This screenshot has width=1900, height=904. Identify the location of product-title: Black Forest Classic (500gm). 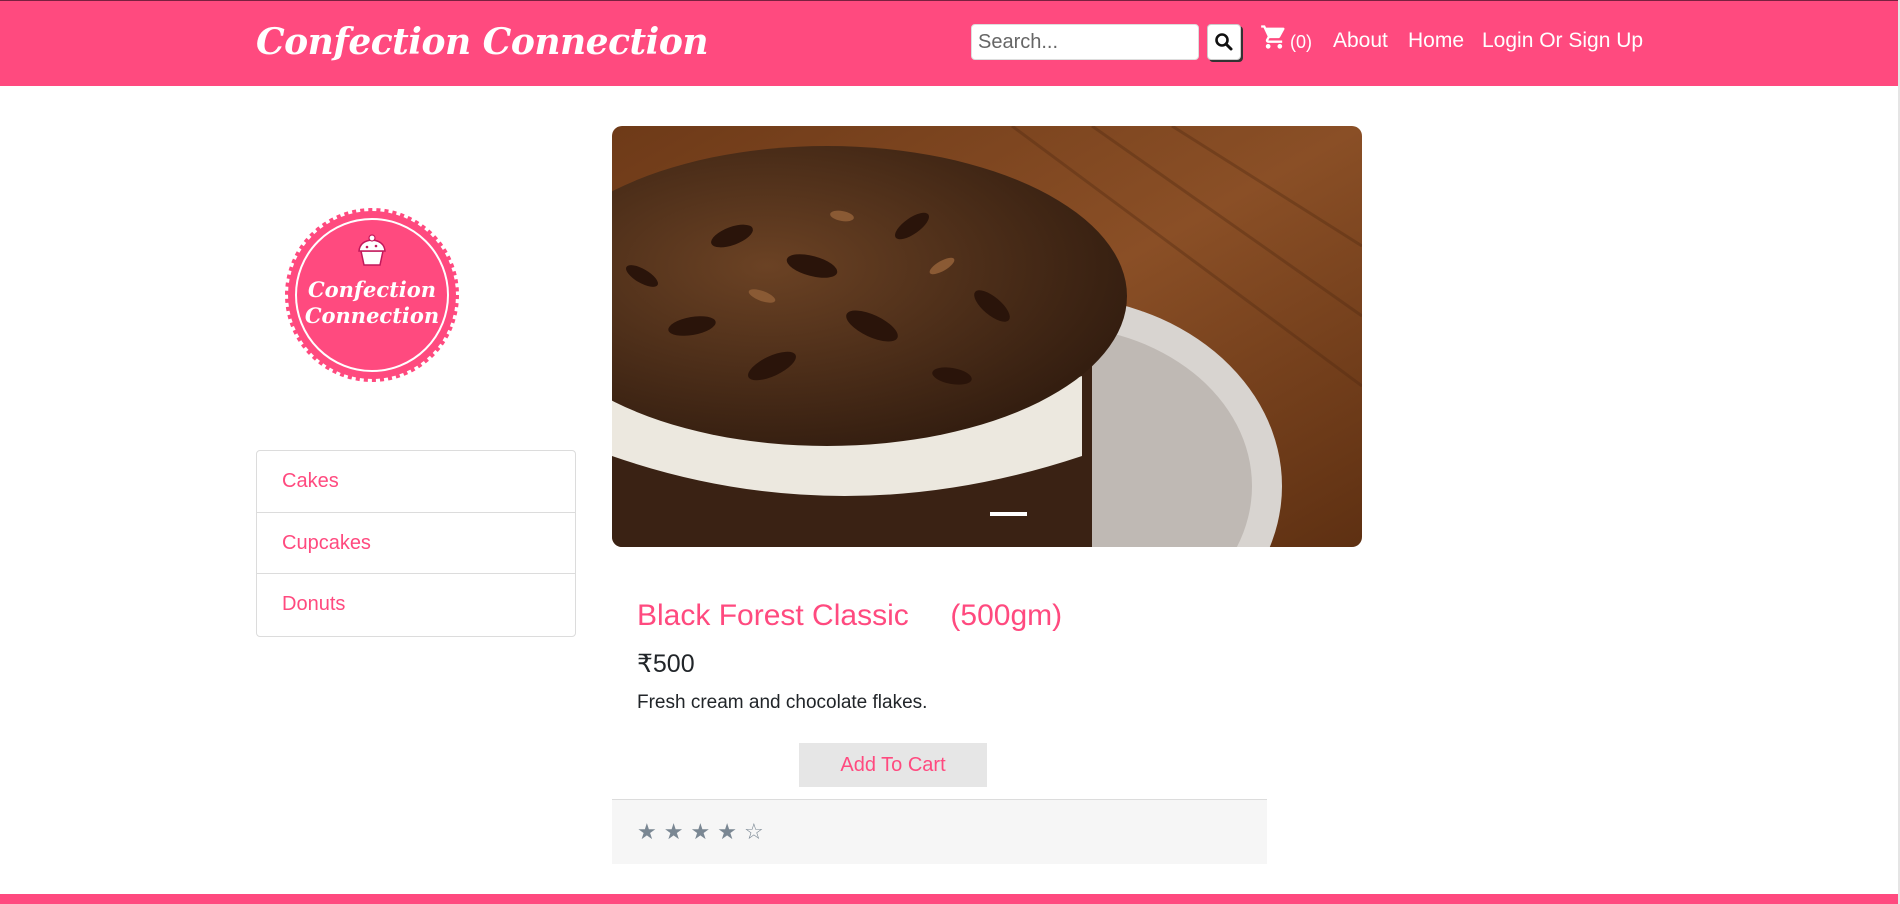
(850, 615).